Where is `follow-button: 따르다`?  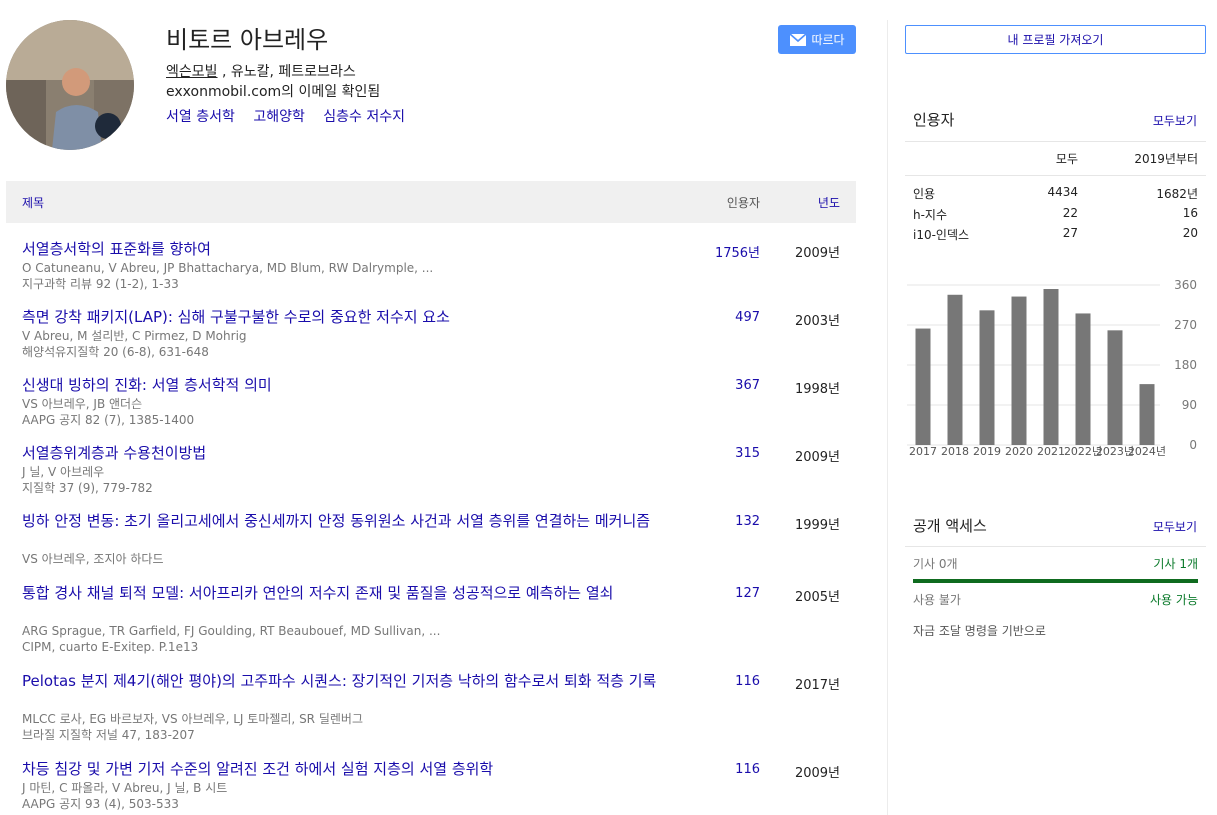
follow-button: 따르다 is located at coordinates (817, 39).